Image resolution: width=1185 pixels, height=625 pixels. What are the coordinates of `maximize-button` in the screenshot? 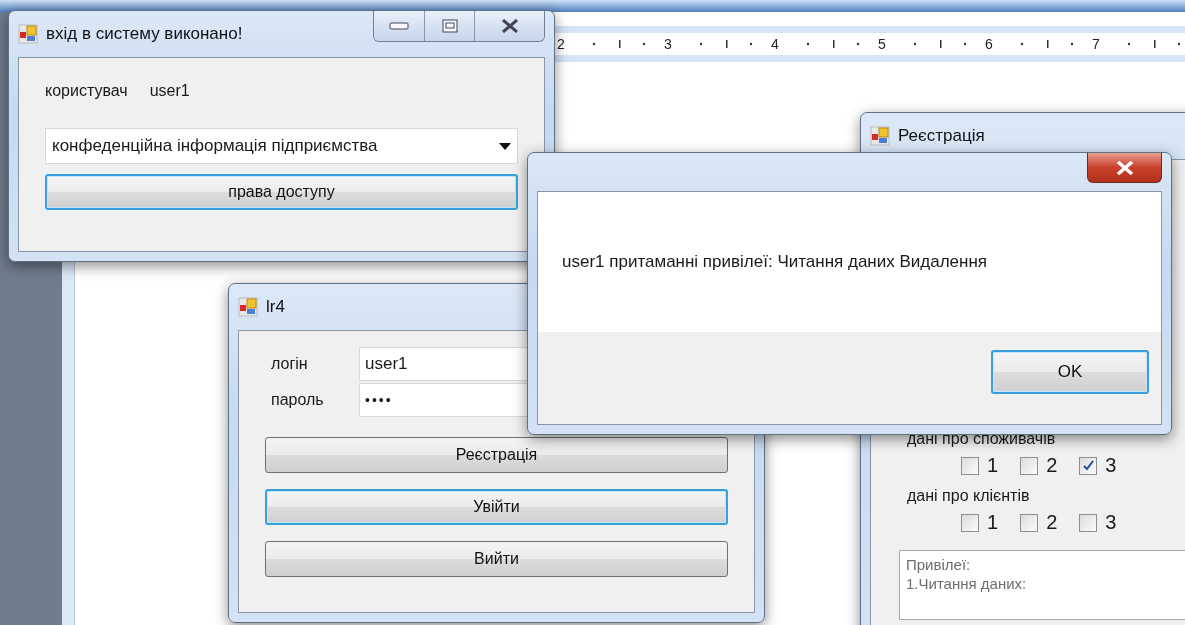 It's located at (449, 26).